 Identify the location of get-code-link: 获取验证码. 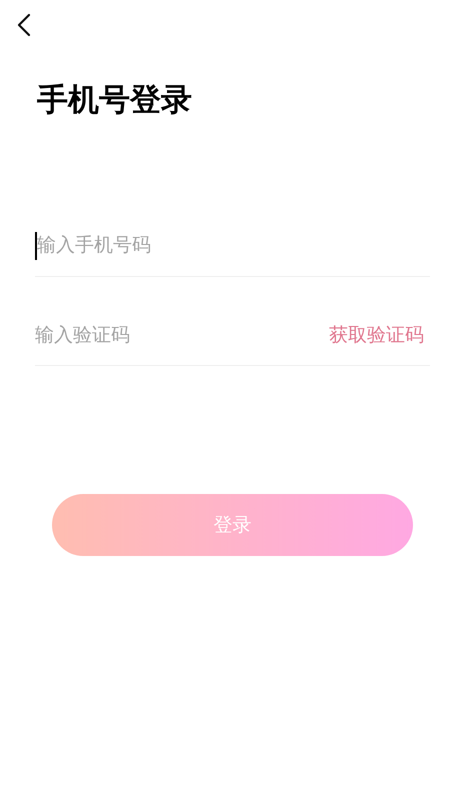
(376, 335).